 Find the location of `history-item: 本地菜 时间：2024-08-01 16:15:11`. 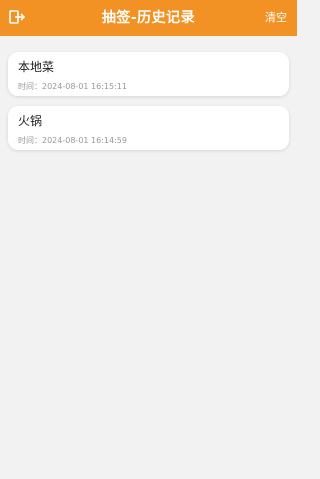

history-item: 本地菜 时间：2024-08-01 16:15:11 is located at coordinates (148, 74).